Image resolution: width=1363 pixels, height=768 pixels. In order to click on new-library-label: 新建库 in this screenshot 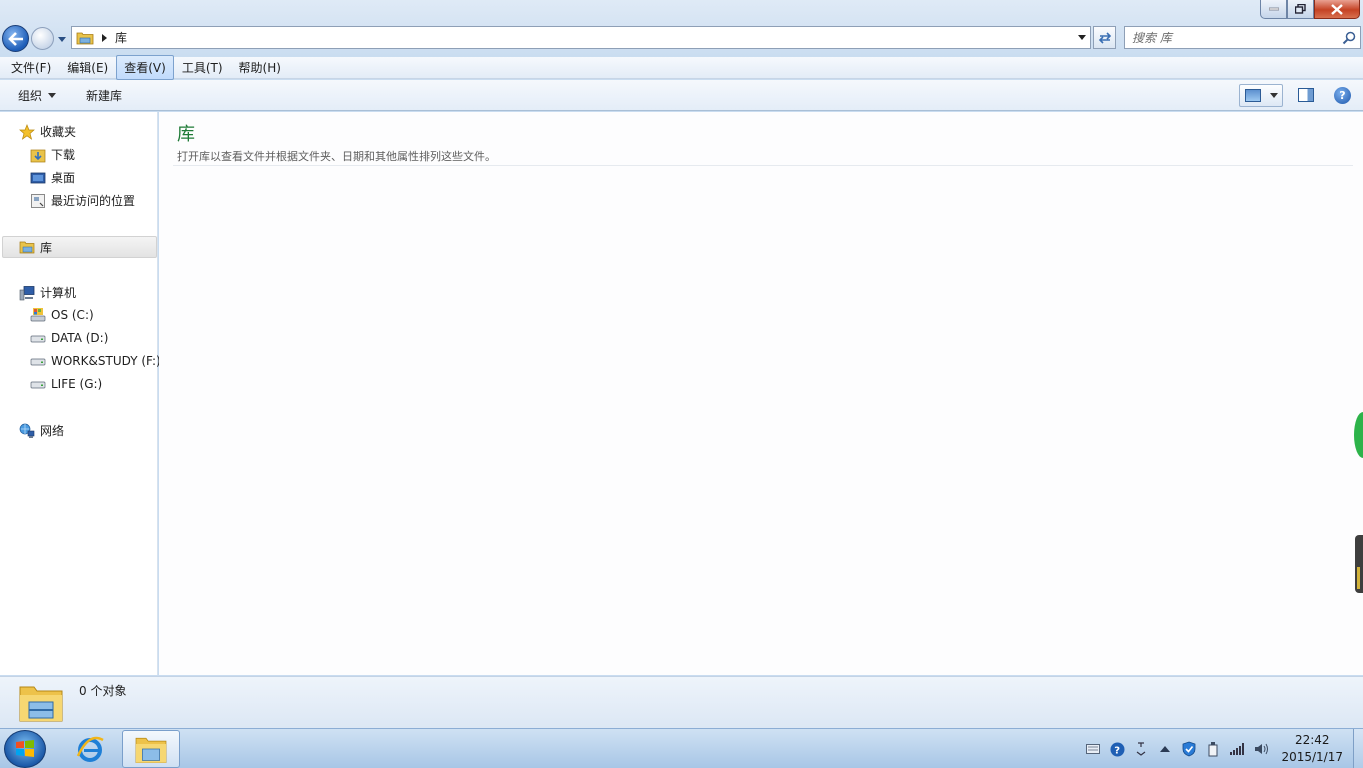, I will do `click(104, 95)`.